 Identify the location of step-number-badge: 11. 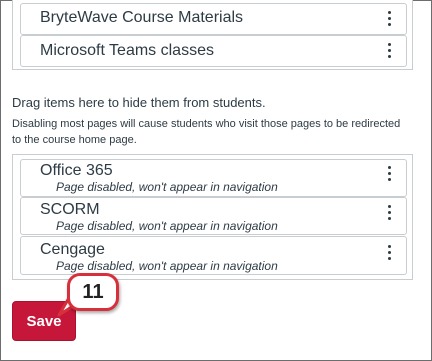
(93, 292).